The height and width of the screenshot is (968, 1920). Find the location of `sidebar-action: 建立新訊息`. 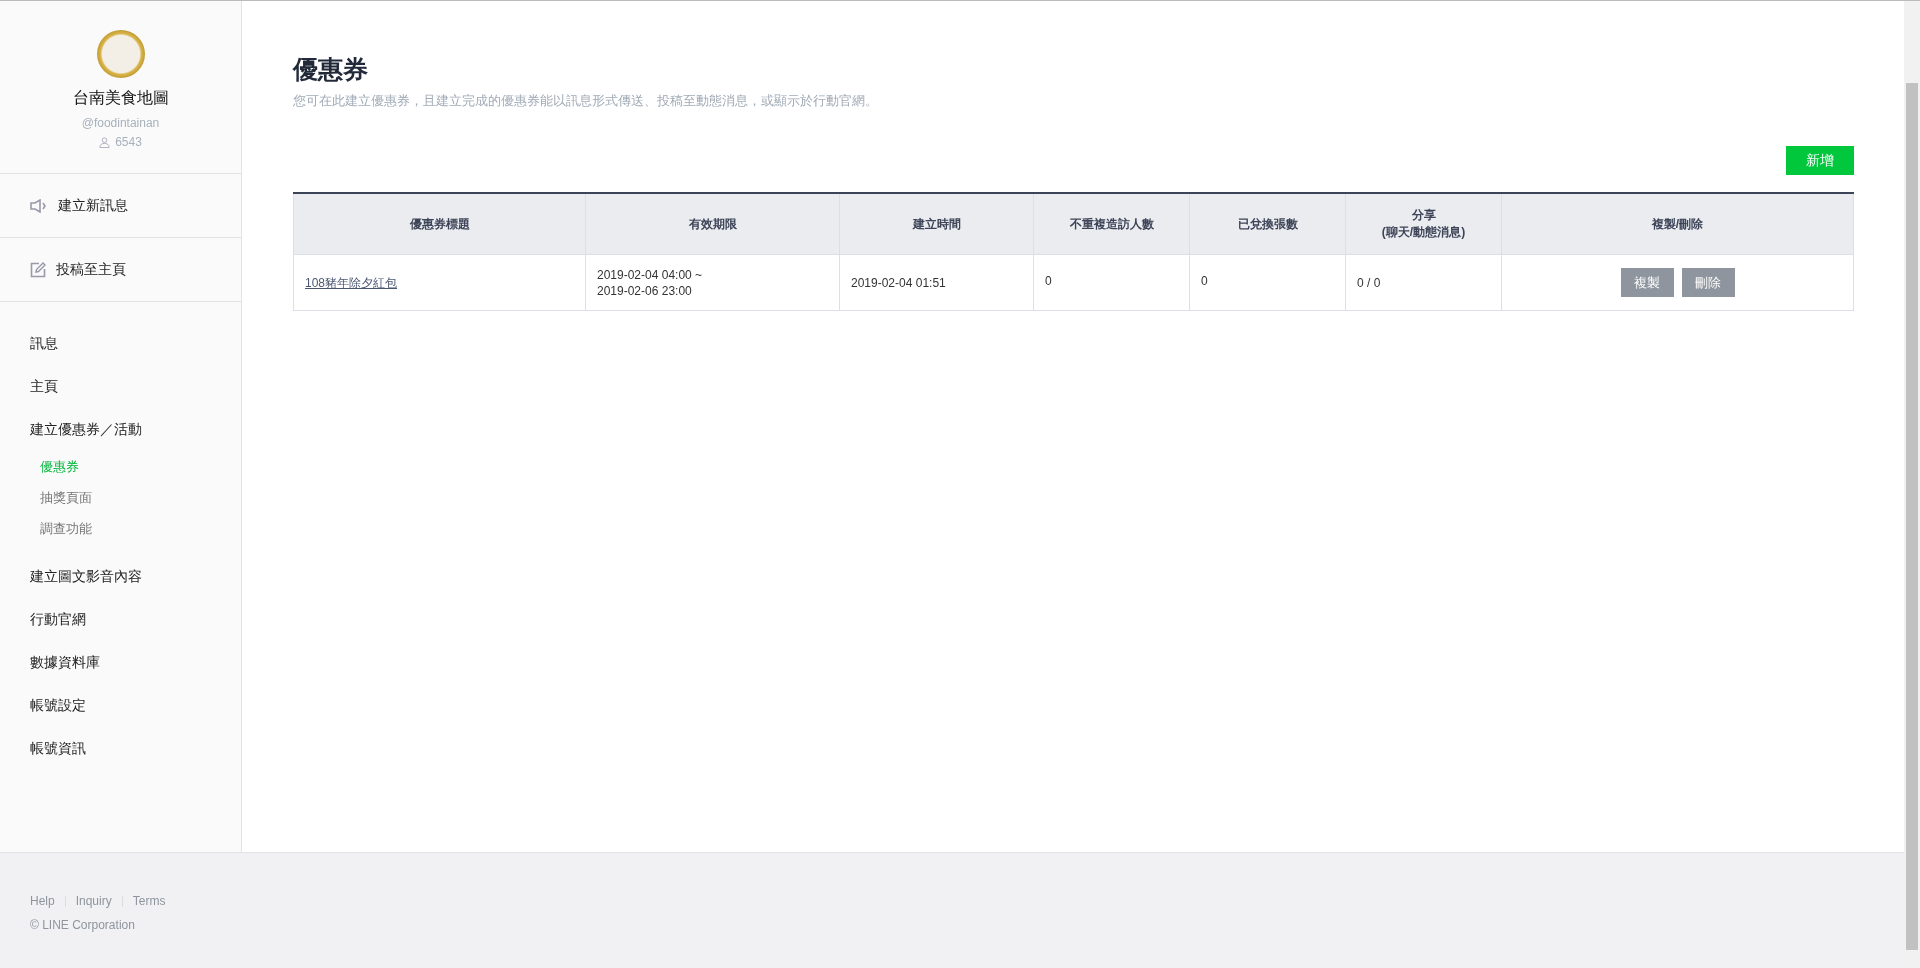

sidebar-action: 建立新訊息 is located at coordinates (120, 206).